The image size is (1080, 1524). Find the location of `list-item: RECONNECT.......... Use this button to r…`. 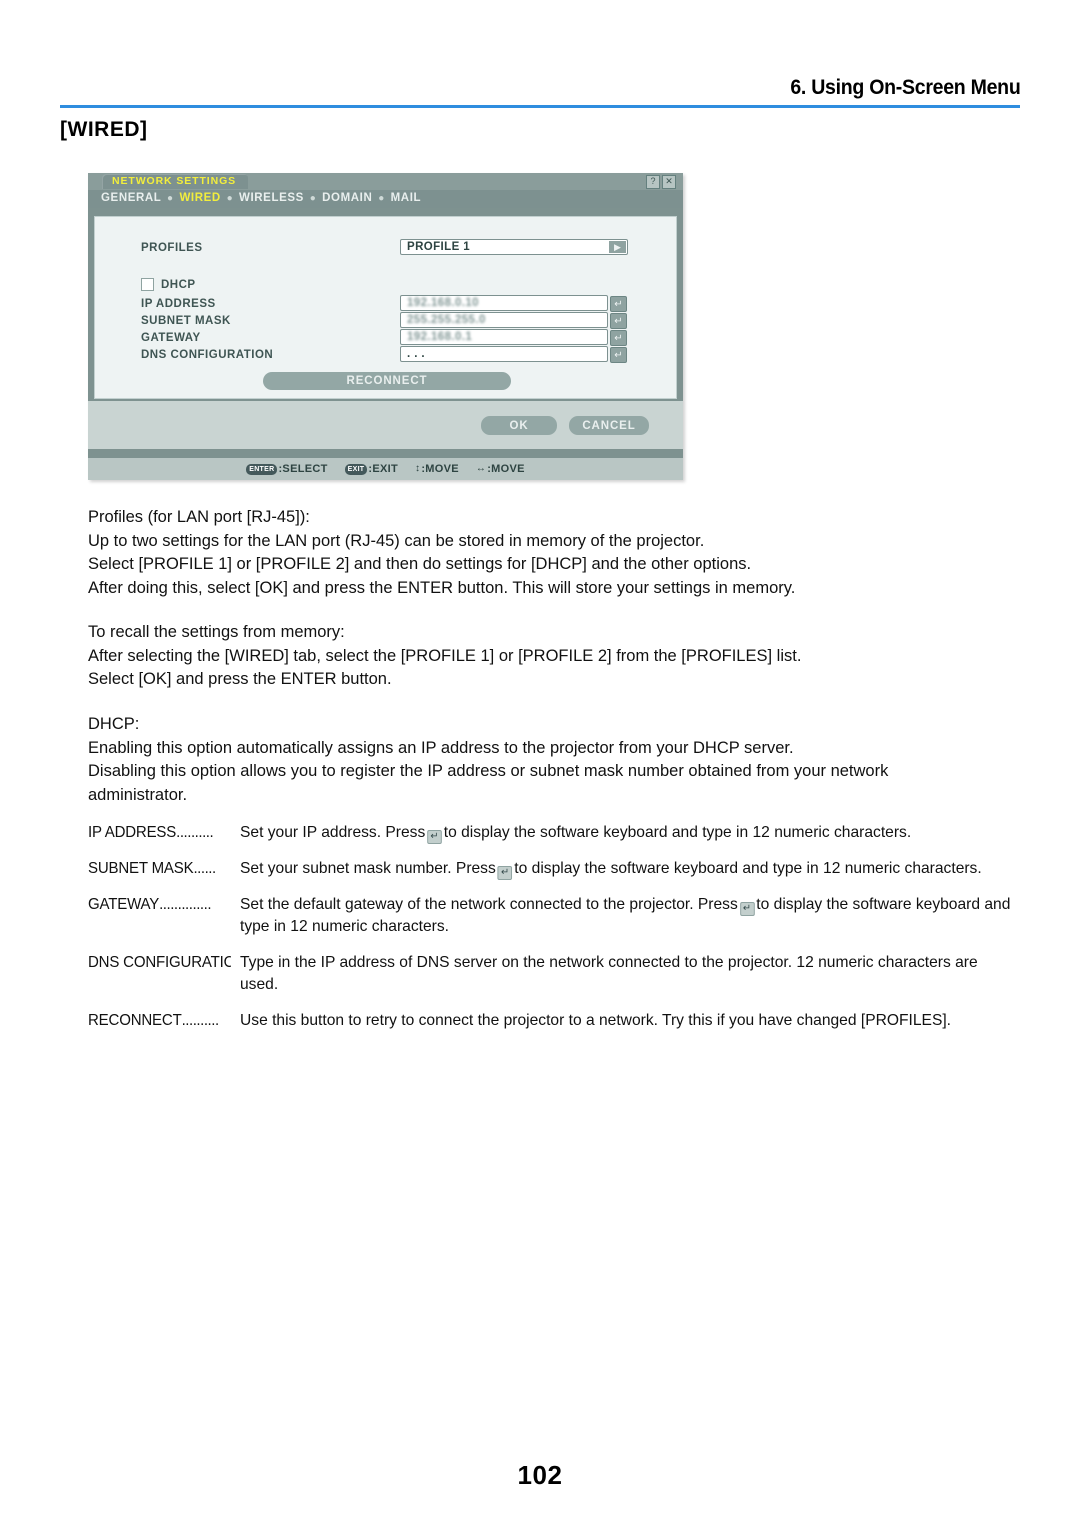

list-item: RECONNECT.......... Use this button to r… is located at coordinates (560, 1021).